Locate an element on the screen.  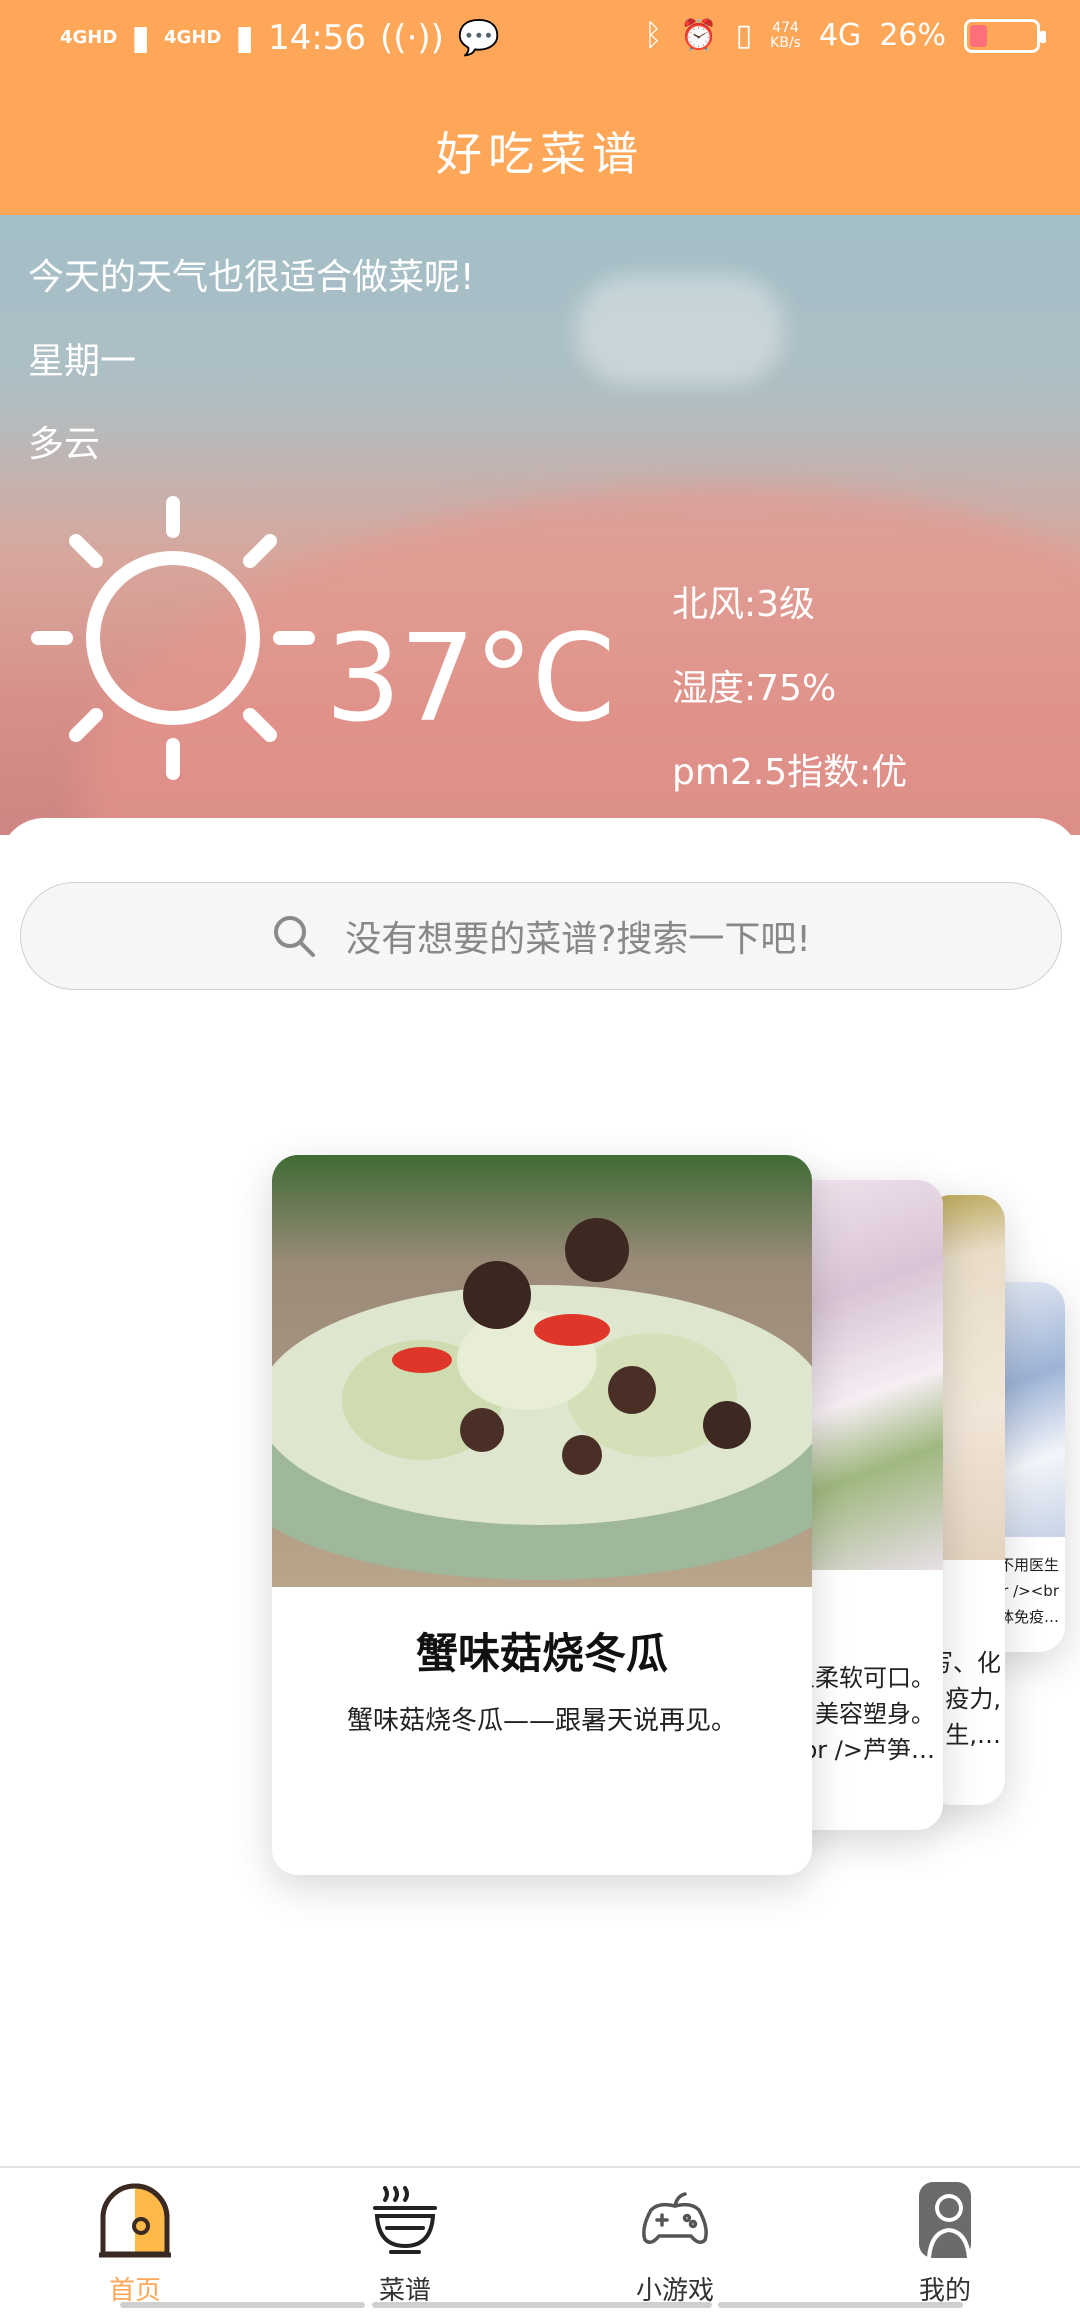
nav-home: 首页 is located at coordinates (135, 2242).